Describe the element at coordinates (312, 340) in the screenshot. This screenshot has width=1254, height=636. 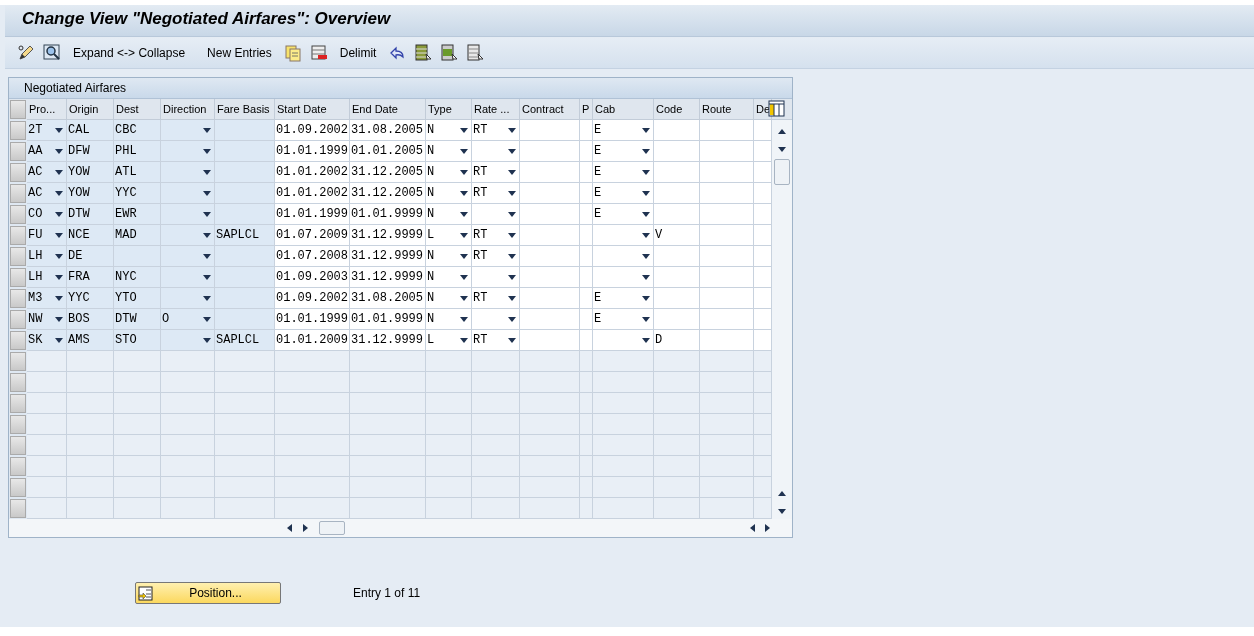
I see `input-field: 01.01.2009` at that location.